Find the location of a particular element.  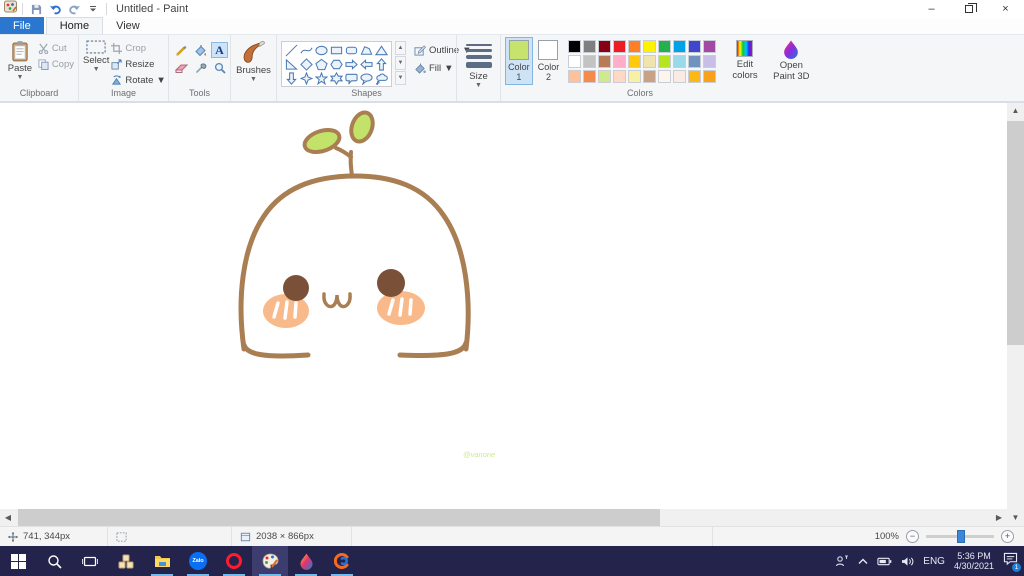

shapes-more-icon: ▼ is located at coordinates (400, 78).